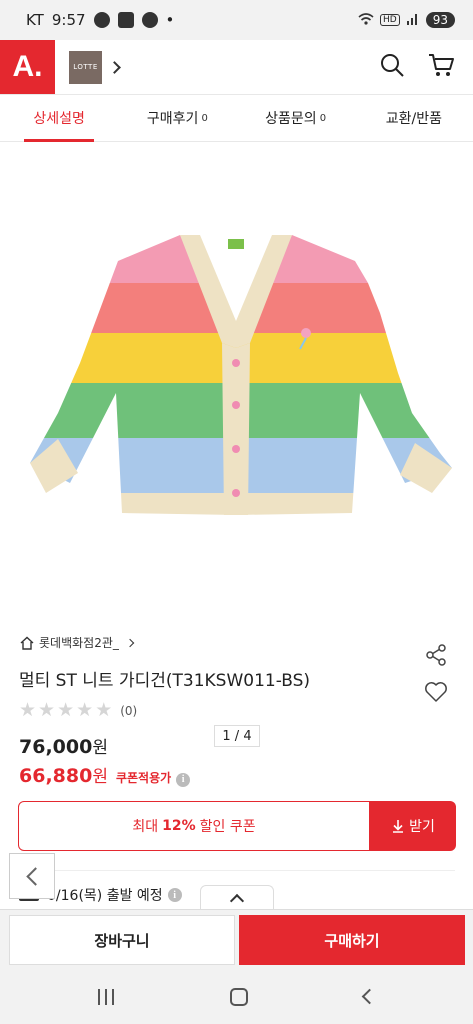 This screenshot has width=473, height=1024. I want to click on search-icon, so click(392, 67).